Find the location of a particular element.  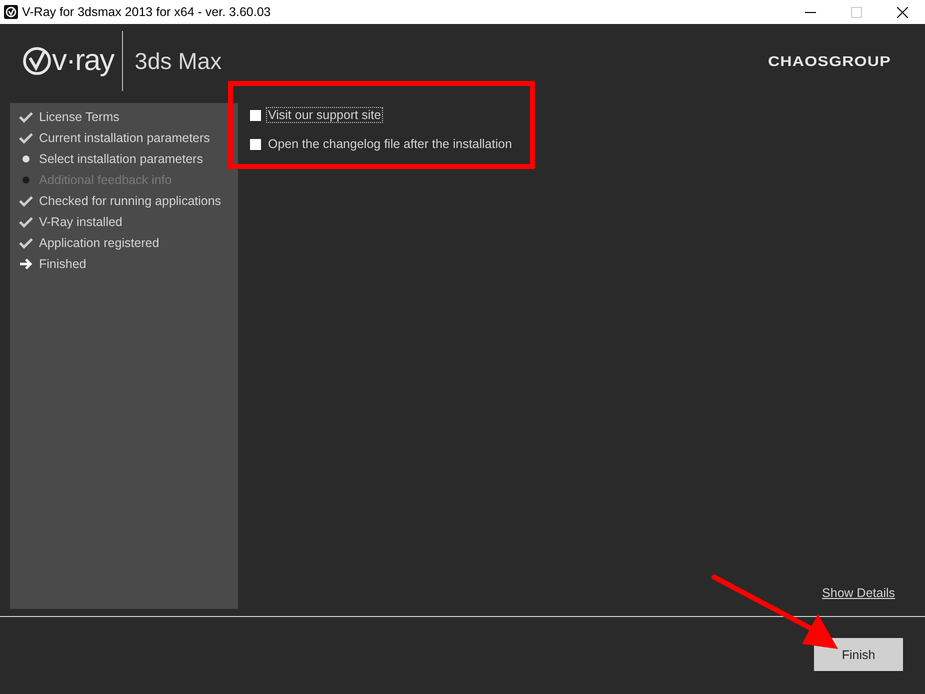

logo-text: v·ray is located at coordinates (83, 61).